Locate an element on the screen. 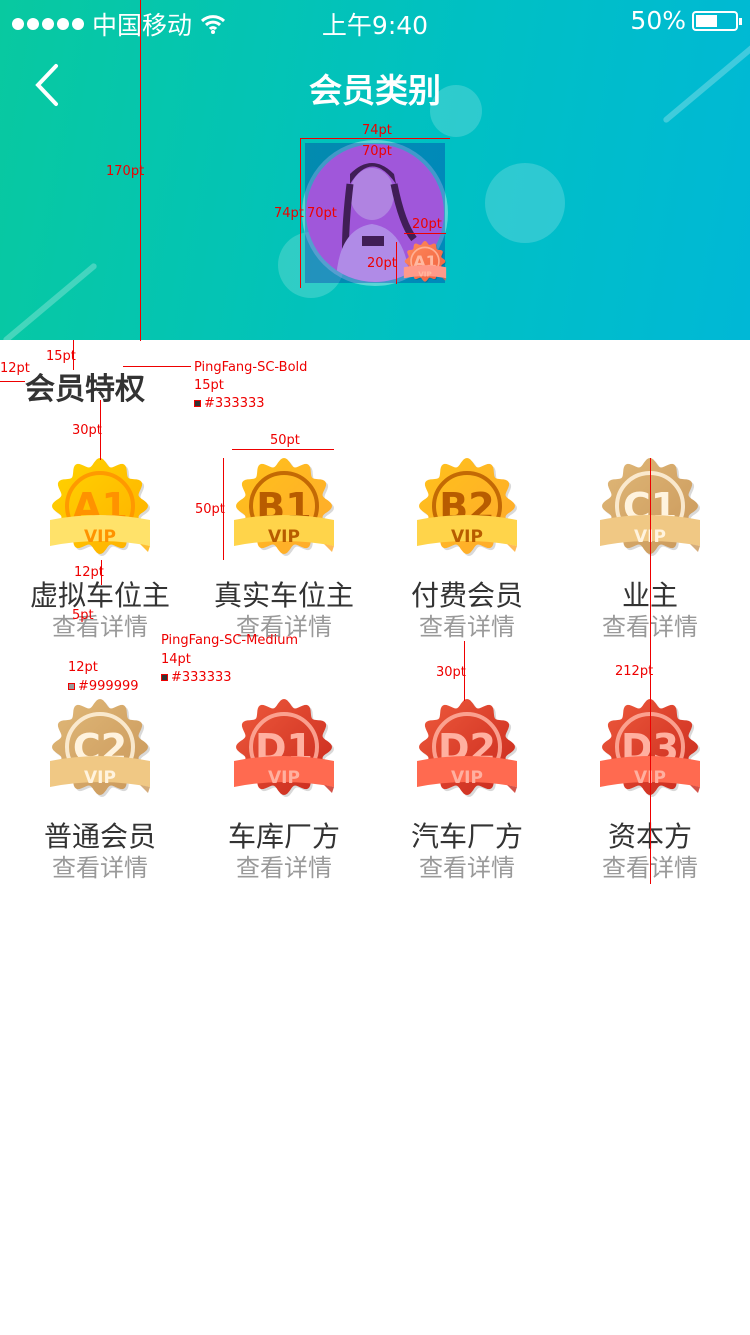 This screenshot has width=750, height=1335. annotation-text: #999999 is located at coordinates (108, 686).